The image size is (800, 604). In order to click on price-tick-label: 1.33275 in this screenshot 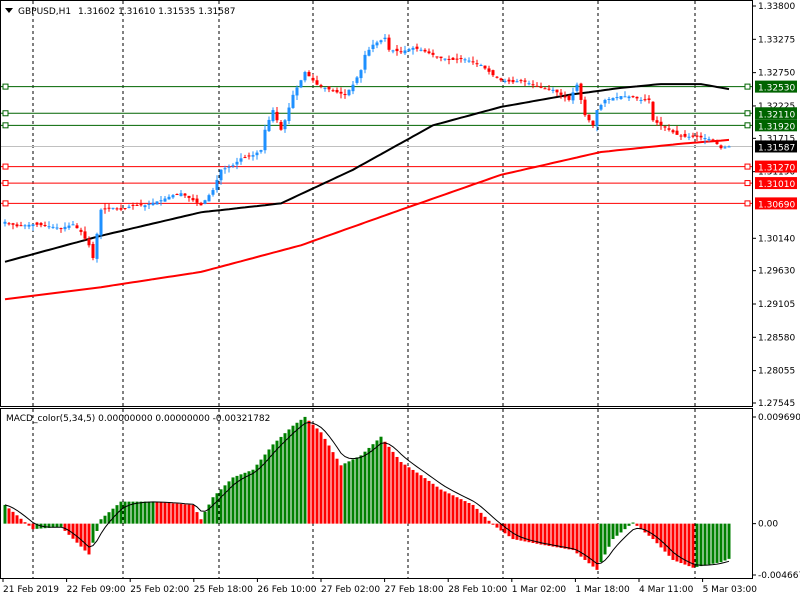, I will do `click(776, 40)`.